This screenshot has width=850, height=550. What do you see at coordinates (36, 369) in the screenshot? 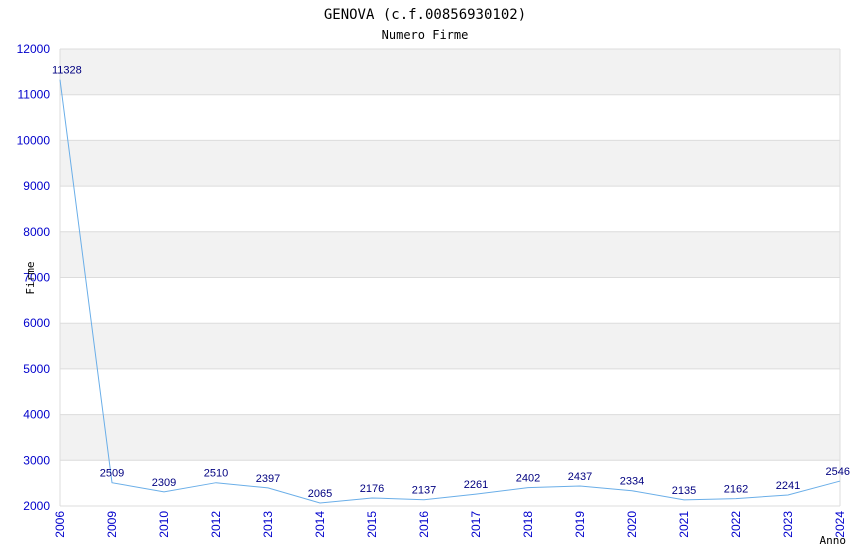
I see `y-tick-label: 5000` at bounding box center [36, 369].